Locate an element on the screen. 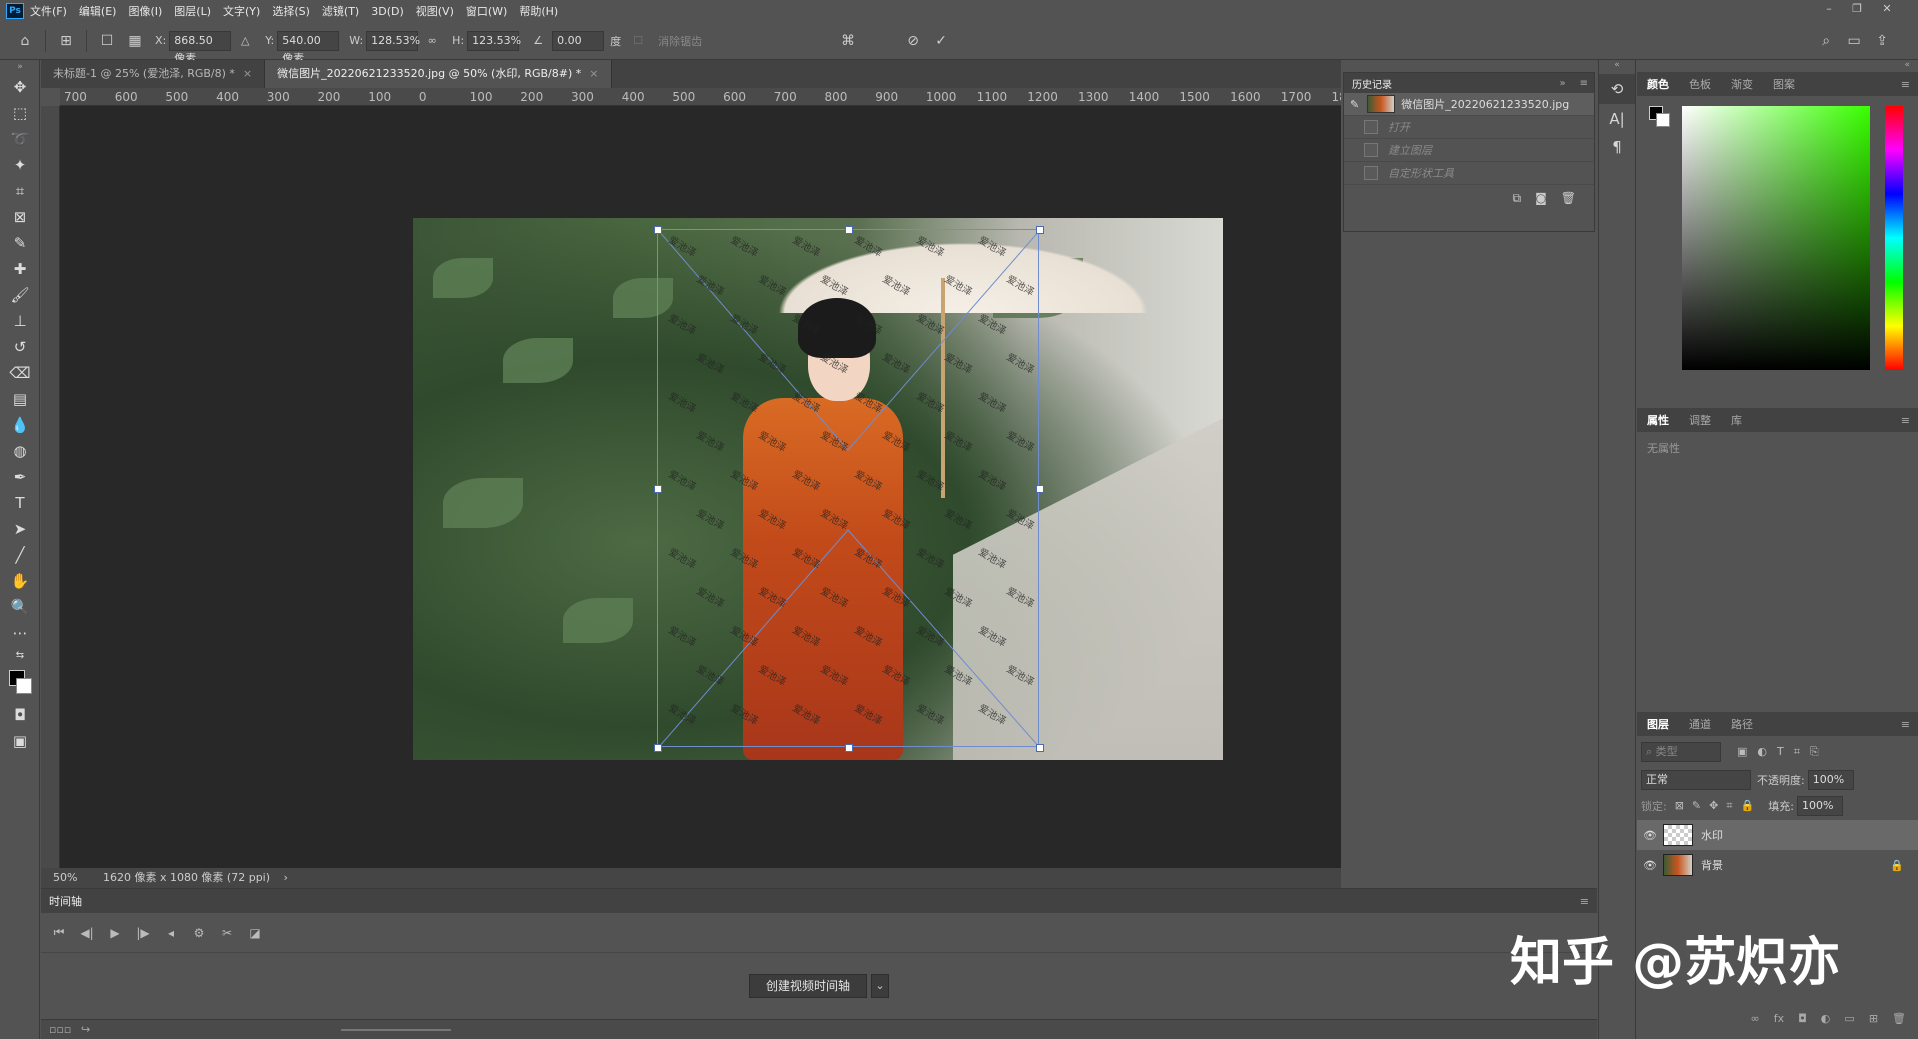 Image resolution: width=1918 pixels, height=1039 pixels. x-input: 868.50 像素 is located at coordinates (200, 47).